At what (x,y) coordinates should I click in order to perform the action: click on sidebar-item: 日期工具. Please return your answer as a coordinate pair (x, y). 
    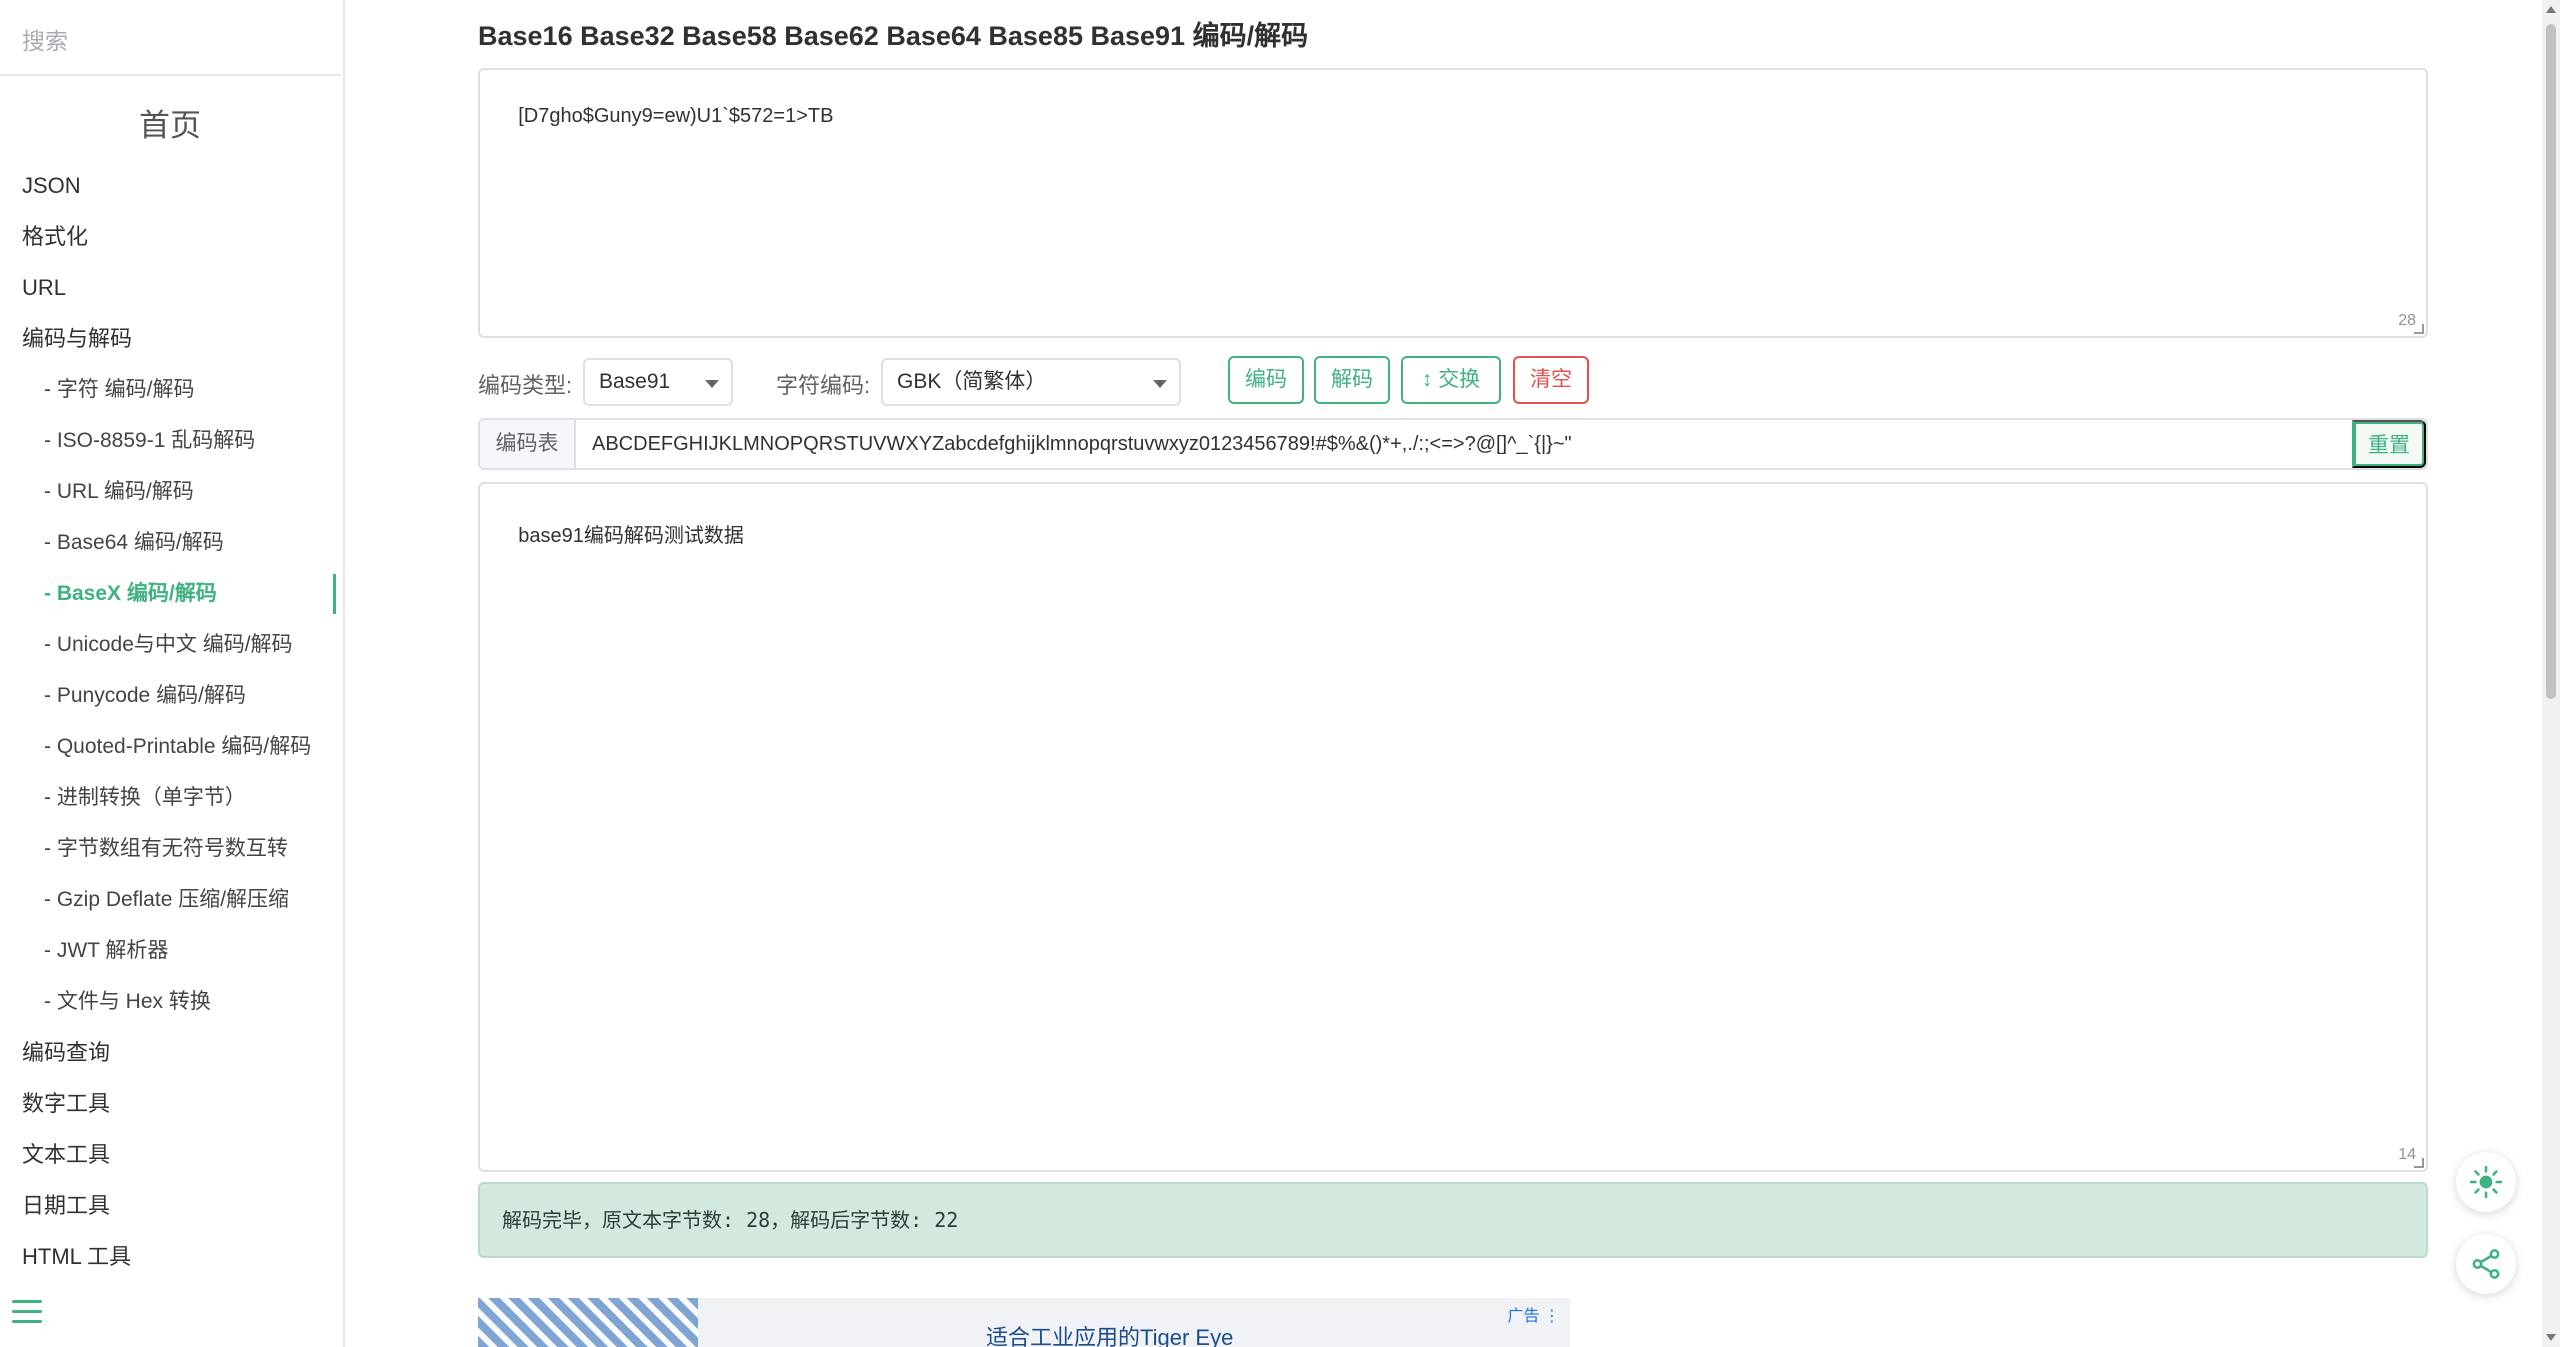
    Looking at the image, I should click on (170, 1205).